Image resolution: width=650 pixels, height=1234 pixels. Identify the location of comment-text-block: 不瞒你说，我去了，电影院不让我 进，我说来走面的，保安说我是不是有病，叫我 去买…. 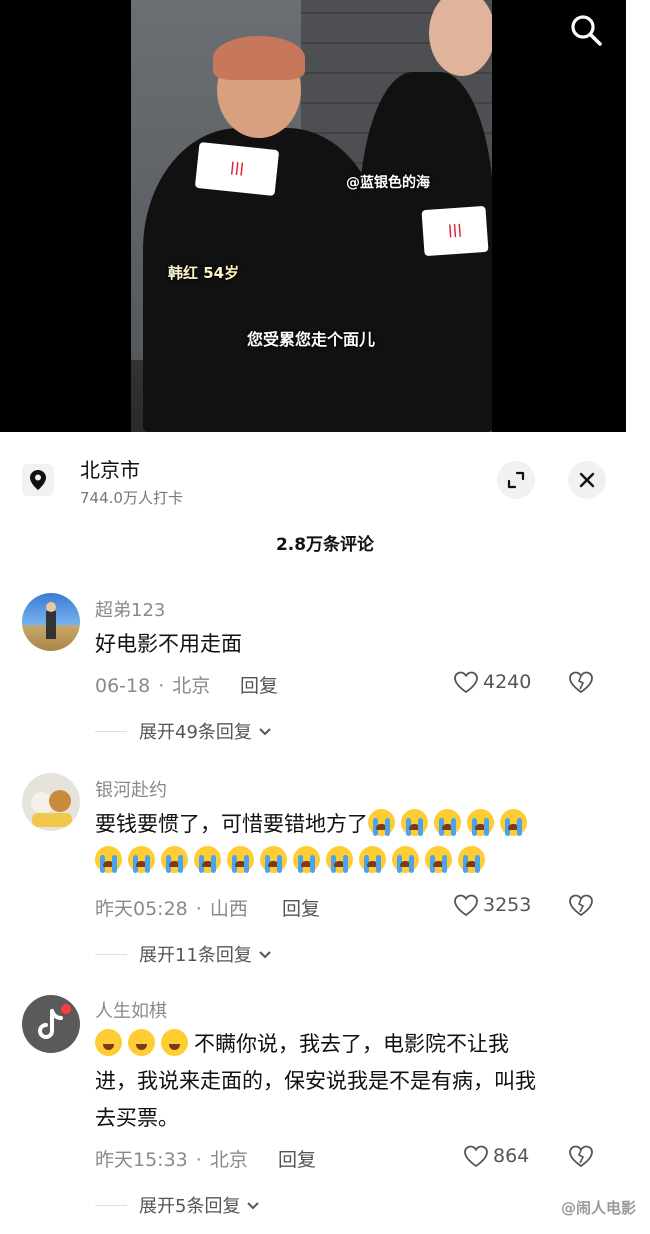
(350, 1081).